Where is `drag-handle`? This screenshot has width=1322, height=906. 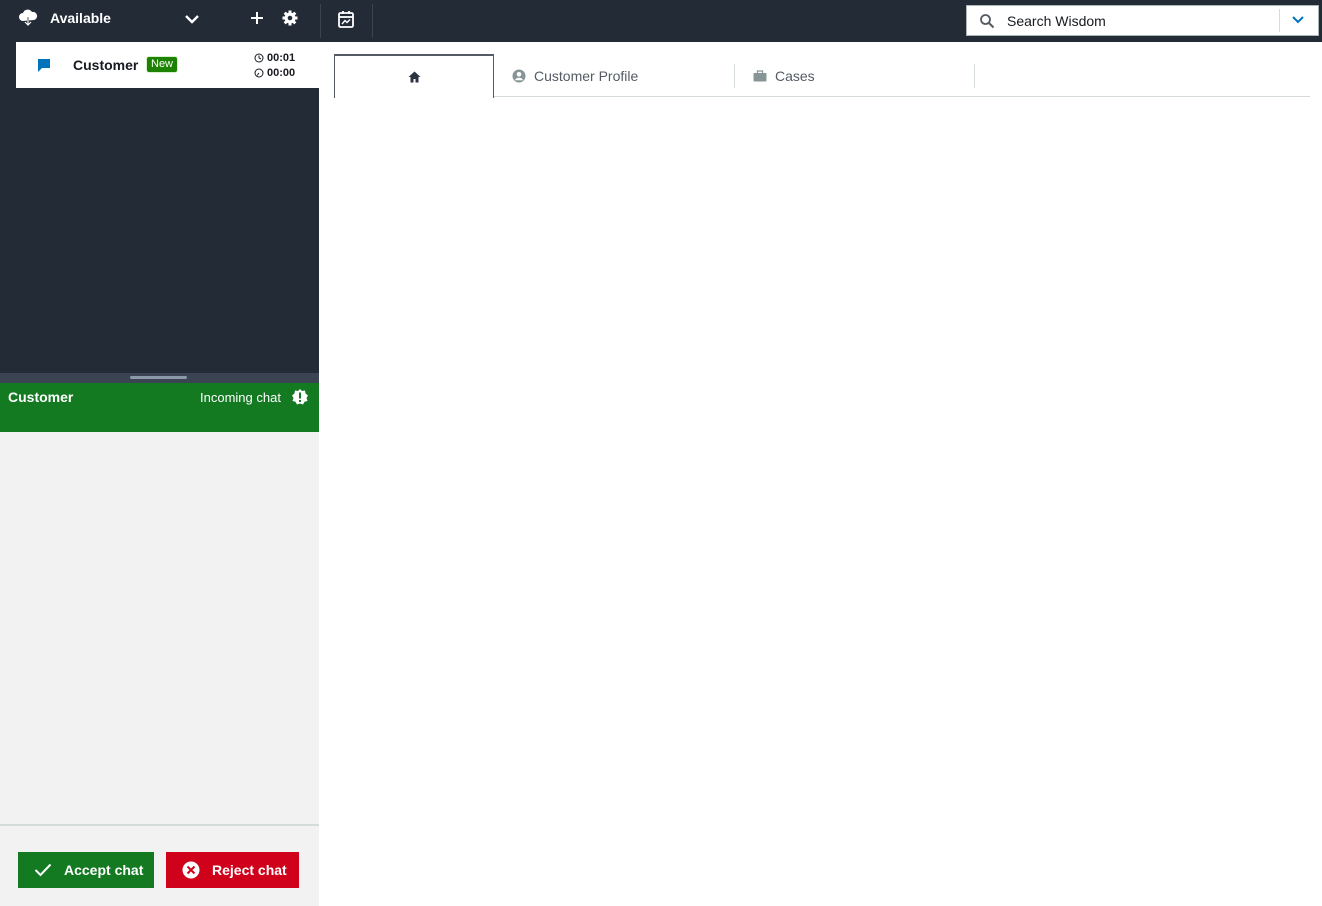
drag-handle is located at coordinates (158, 377).